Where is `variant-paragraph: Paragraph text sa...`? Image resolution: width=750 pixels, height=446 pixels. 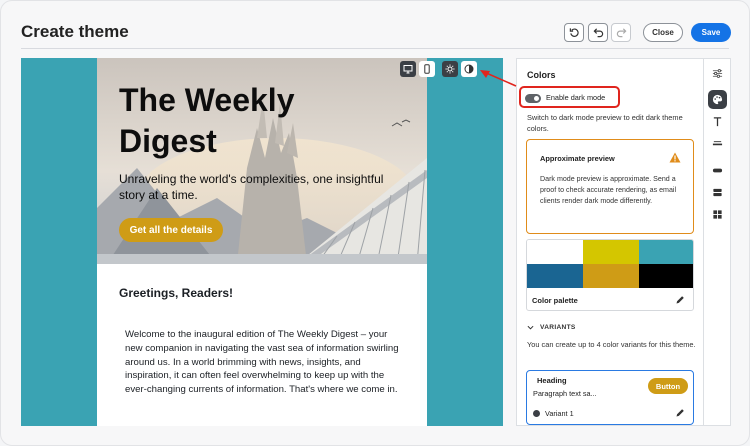 variant-paragraph: Paragraph text sa... is located at coordinates (565, 393).